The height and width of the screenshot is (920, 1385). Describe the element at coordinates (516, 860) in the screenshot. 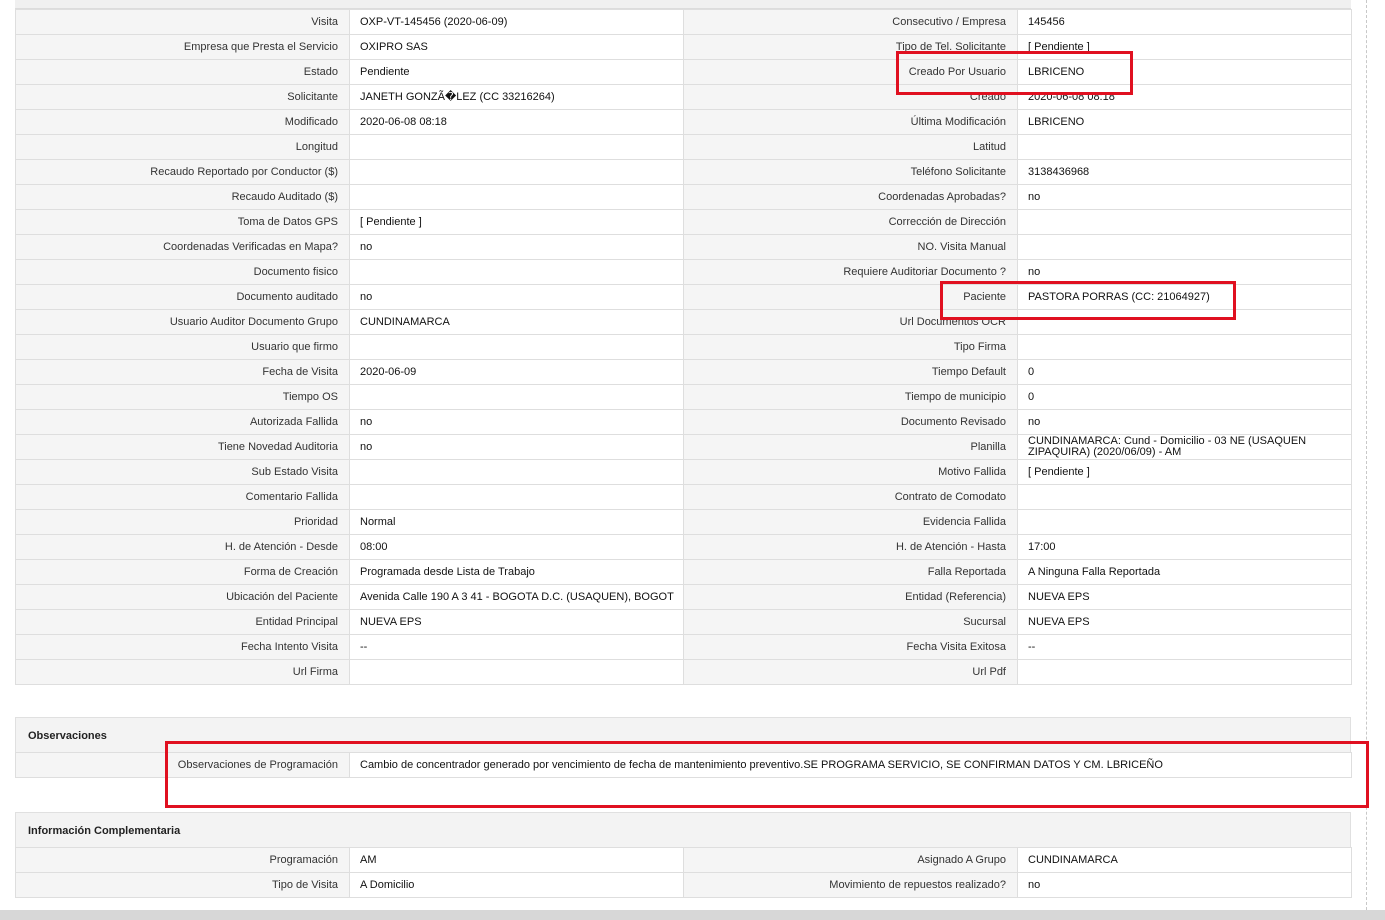

I see `field-value: AM` at that location.